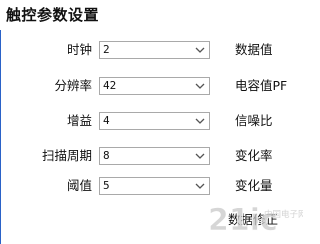  I want to click on scan-period-select-value: 8, so click(106, 155).